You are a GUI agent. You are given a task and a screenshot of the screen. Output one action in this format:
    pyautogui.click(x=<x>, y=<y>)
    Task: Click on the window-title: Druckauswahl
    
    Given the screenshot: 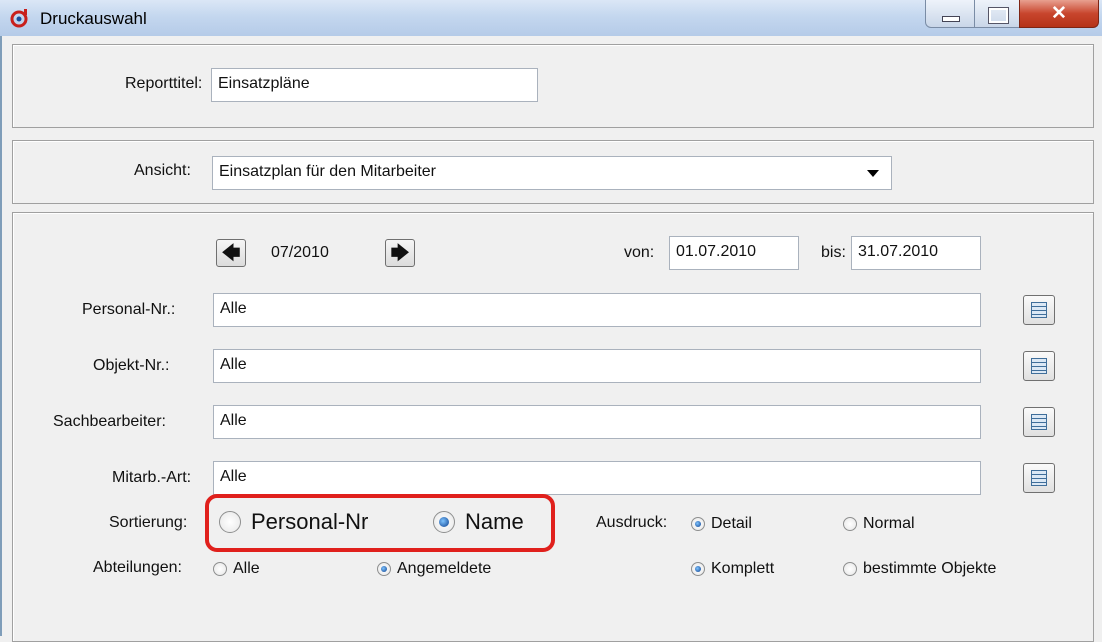 What is the action you would take?
    pyautogui.click(x=93, y=18)
    